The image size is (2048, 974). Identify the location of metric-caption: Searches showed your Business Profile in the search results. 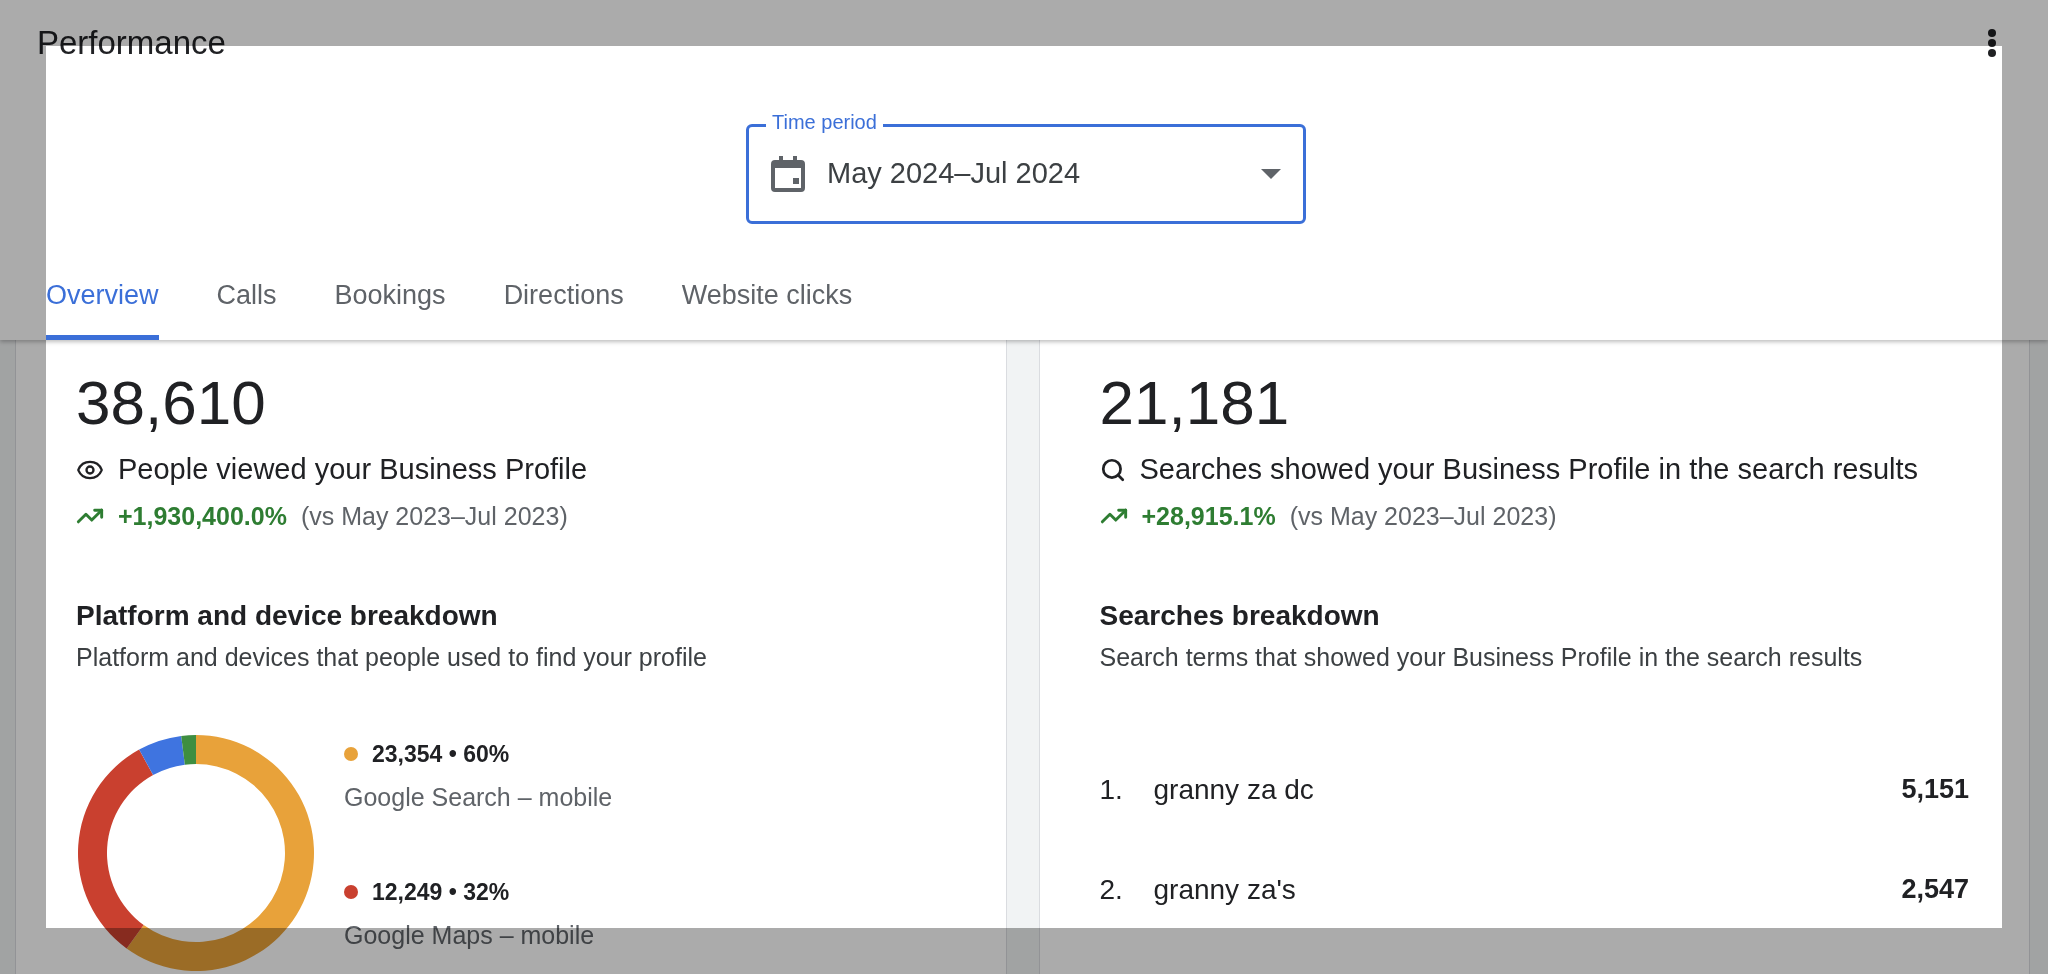
(1529, 469).